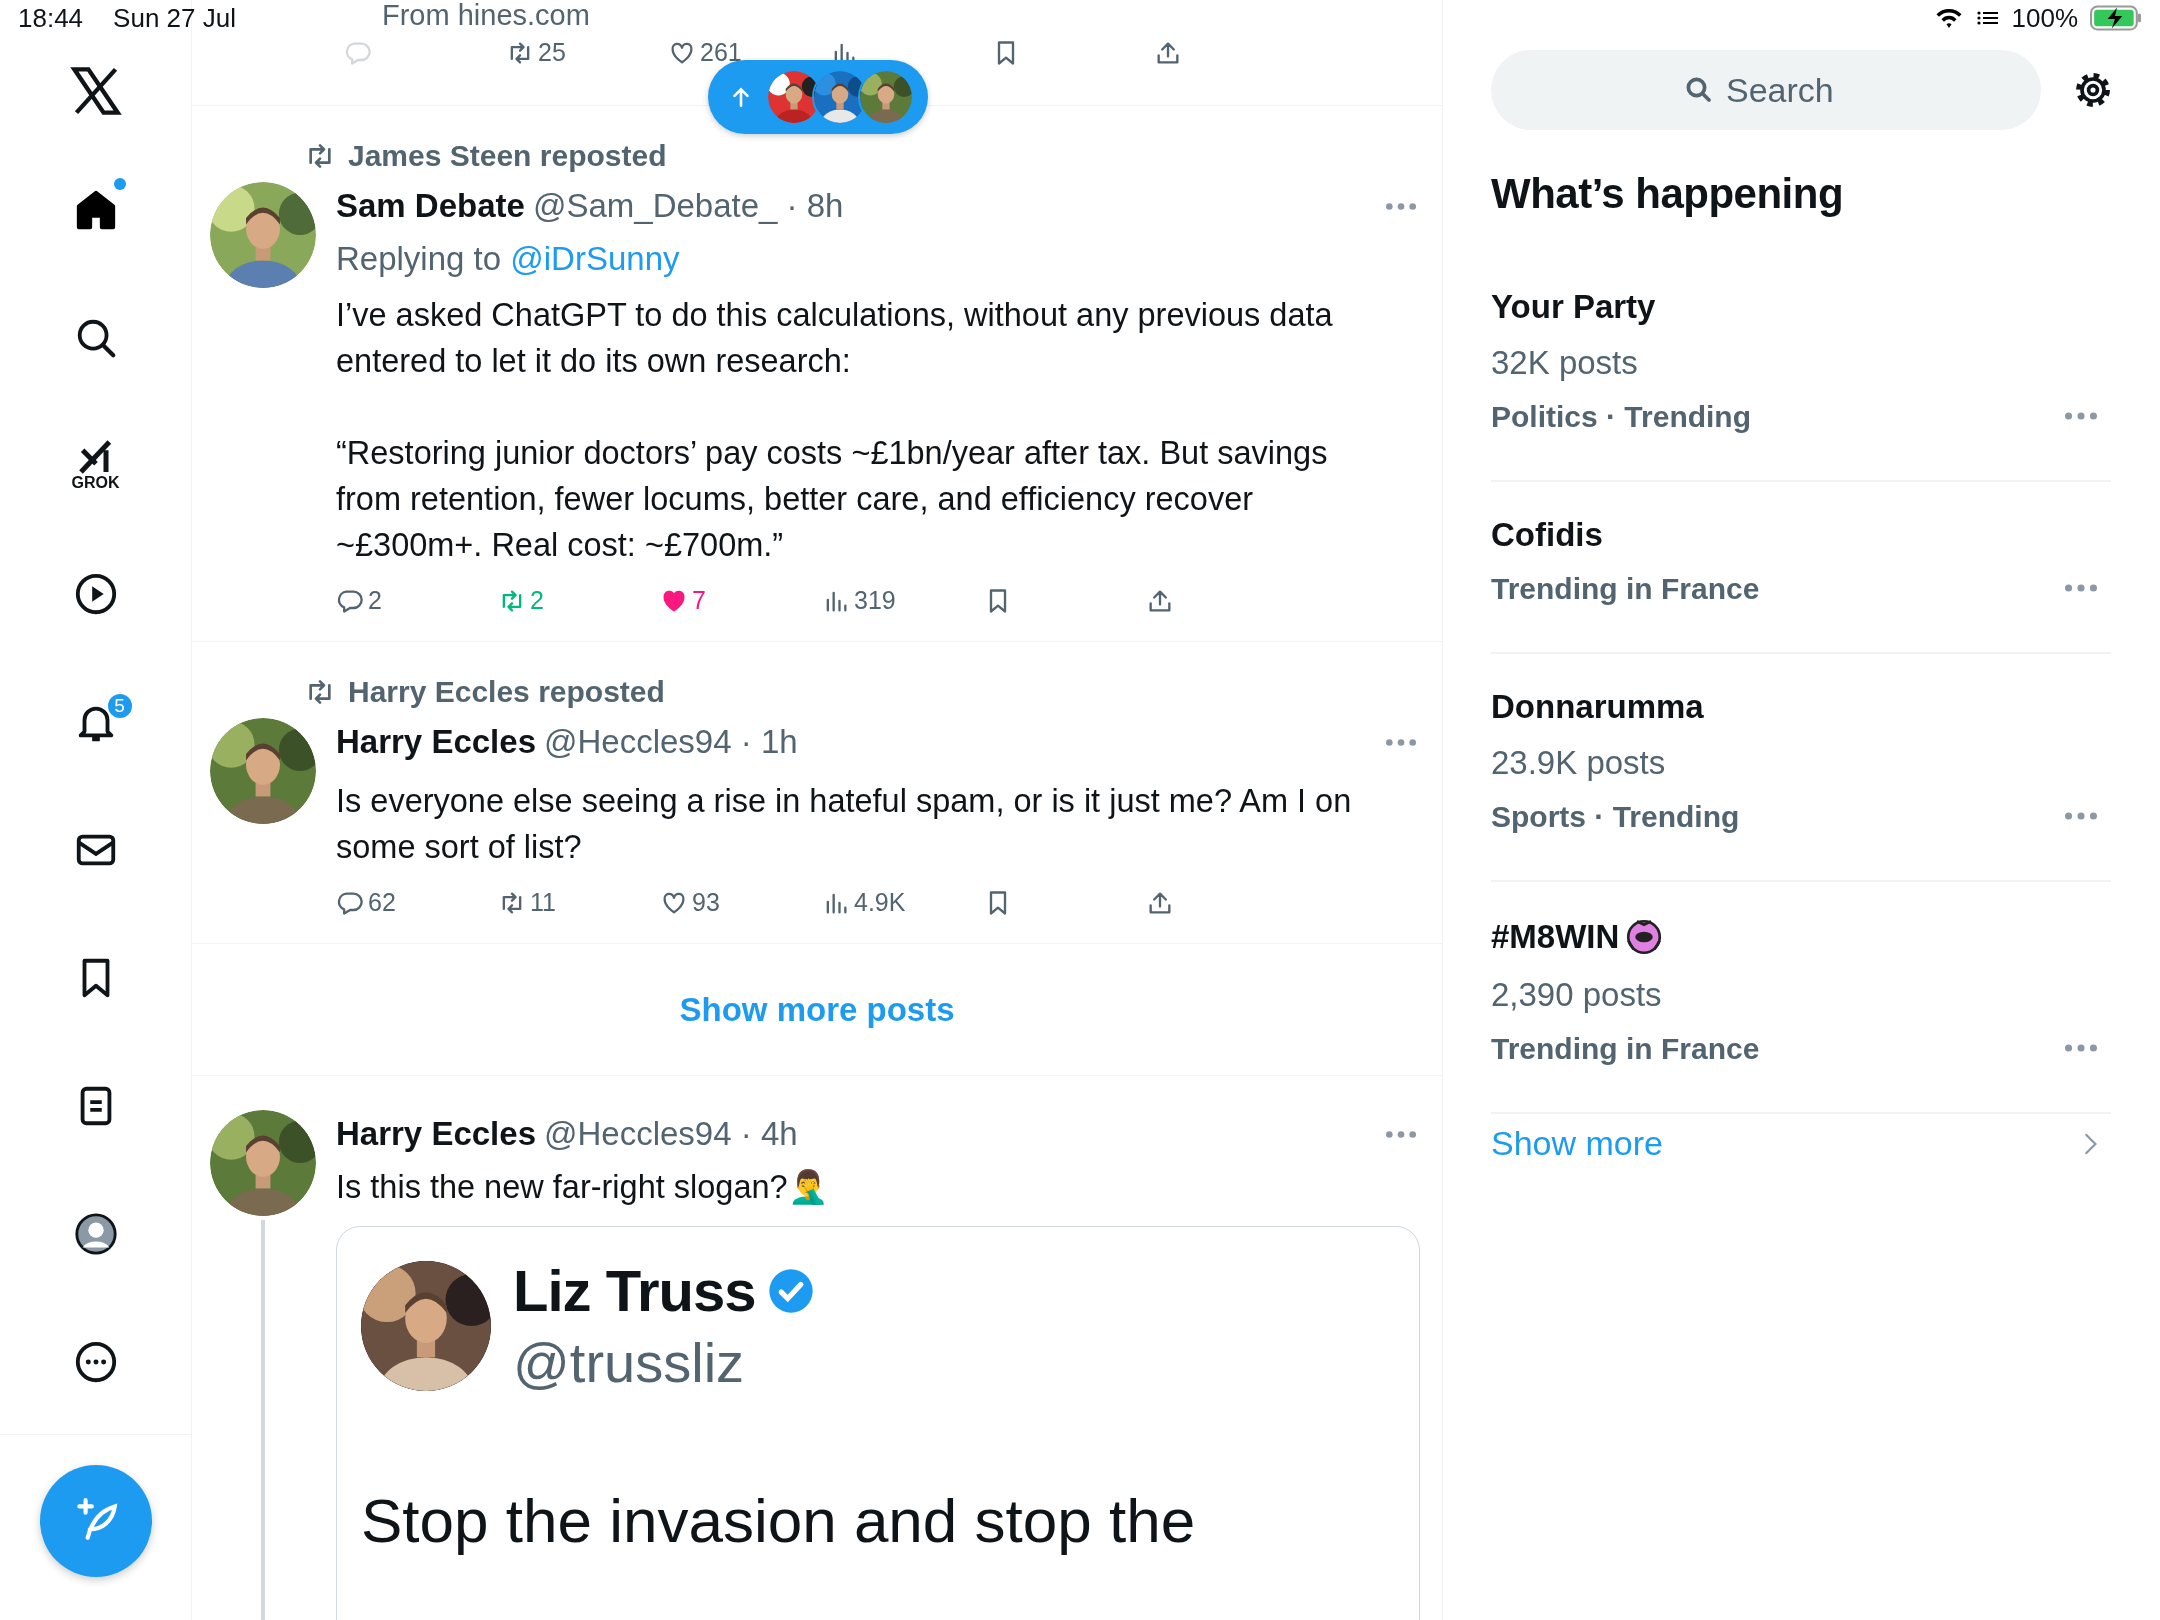 Image resolution: width=2160 pixels, height=1620 pixels. What do you see at coordinates (430, 206) in the screenshot?
I see `author-name: Sam Debate` at bounding box center [430, 206].